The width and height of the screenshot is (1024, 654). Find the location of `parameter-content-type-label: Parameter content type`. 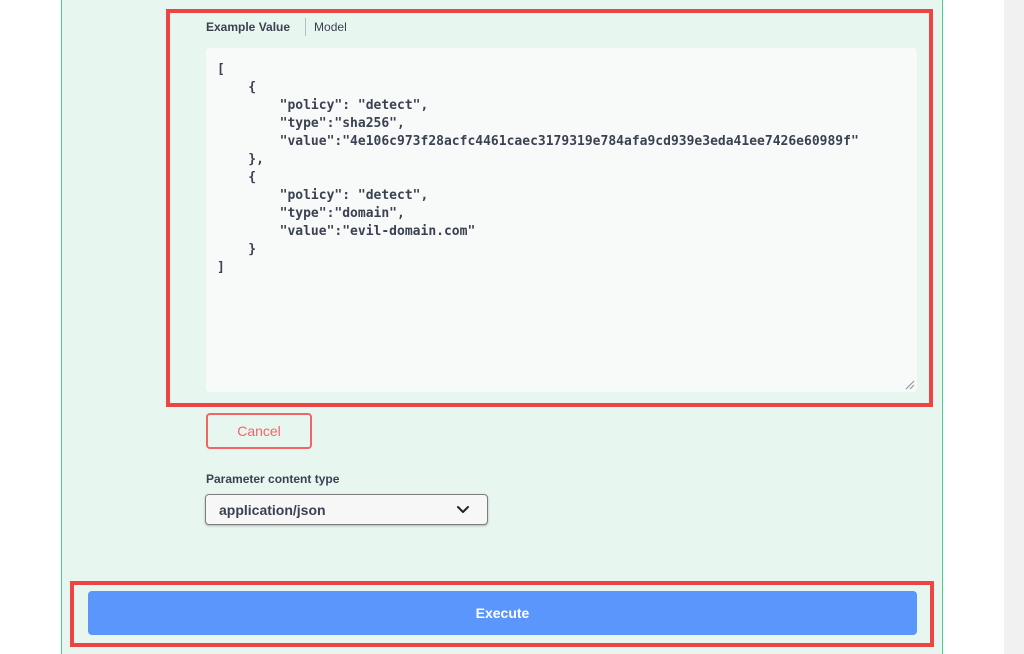

parameter-content-type-label: Parameter content type is located at coordinates (273, 479).